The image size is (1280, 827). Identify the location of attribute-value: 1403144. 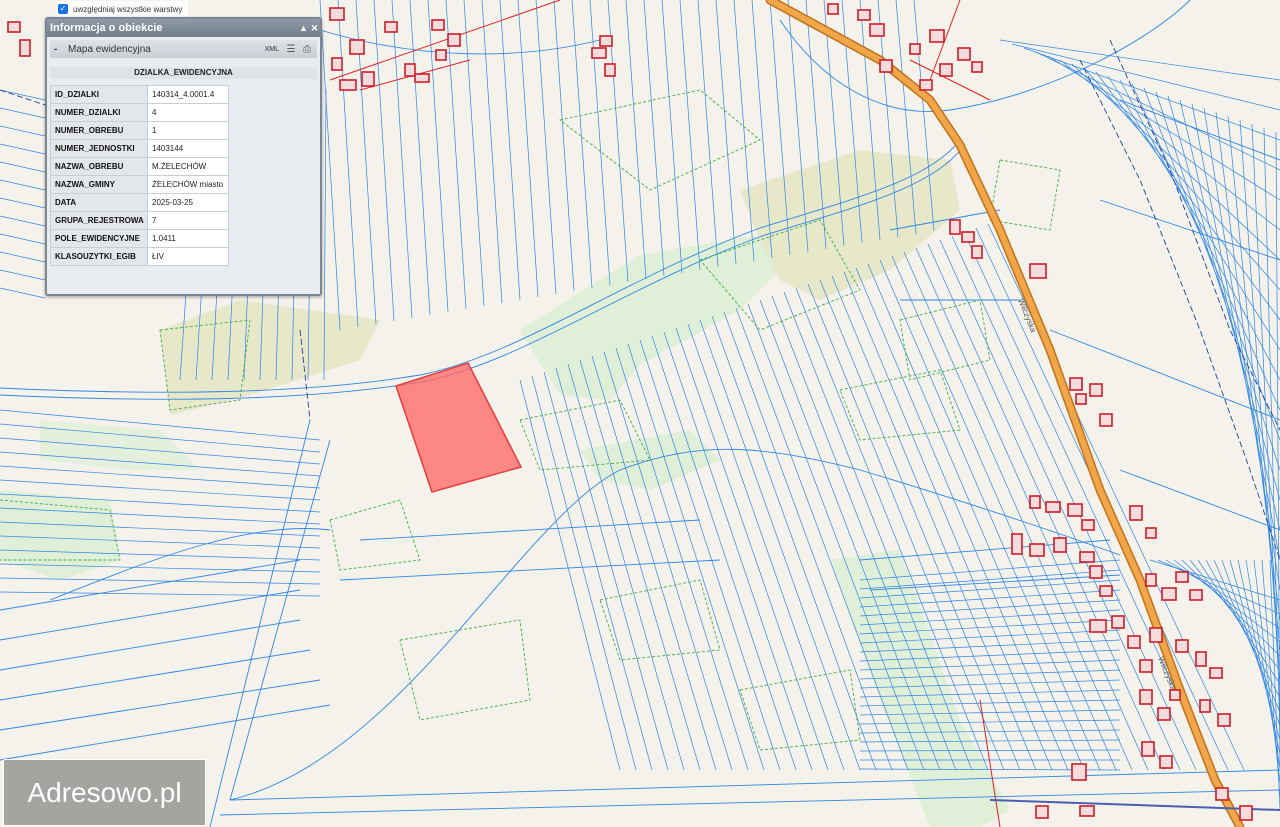
(188, 148).